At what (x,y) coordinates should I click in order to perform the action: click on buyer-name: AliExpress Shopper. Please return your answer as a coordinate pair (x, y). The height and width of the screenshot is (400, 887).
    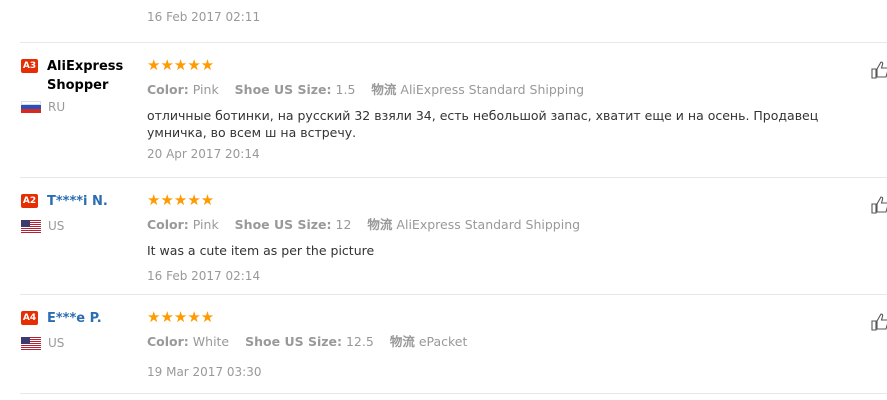
    Looking at the image, I should click on (85, 76).